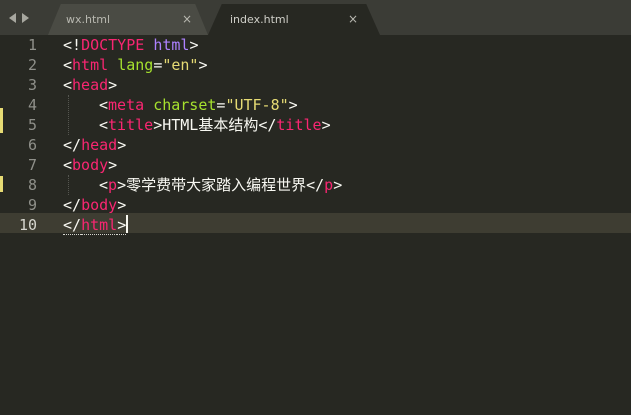 The width and height of the screenshot is (631, 415). Describe the element at coordinates (32, 85) in the screenshot. I see `line-number: 3` at that location.